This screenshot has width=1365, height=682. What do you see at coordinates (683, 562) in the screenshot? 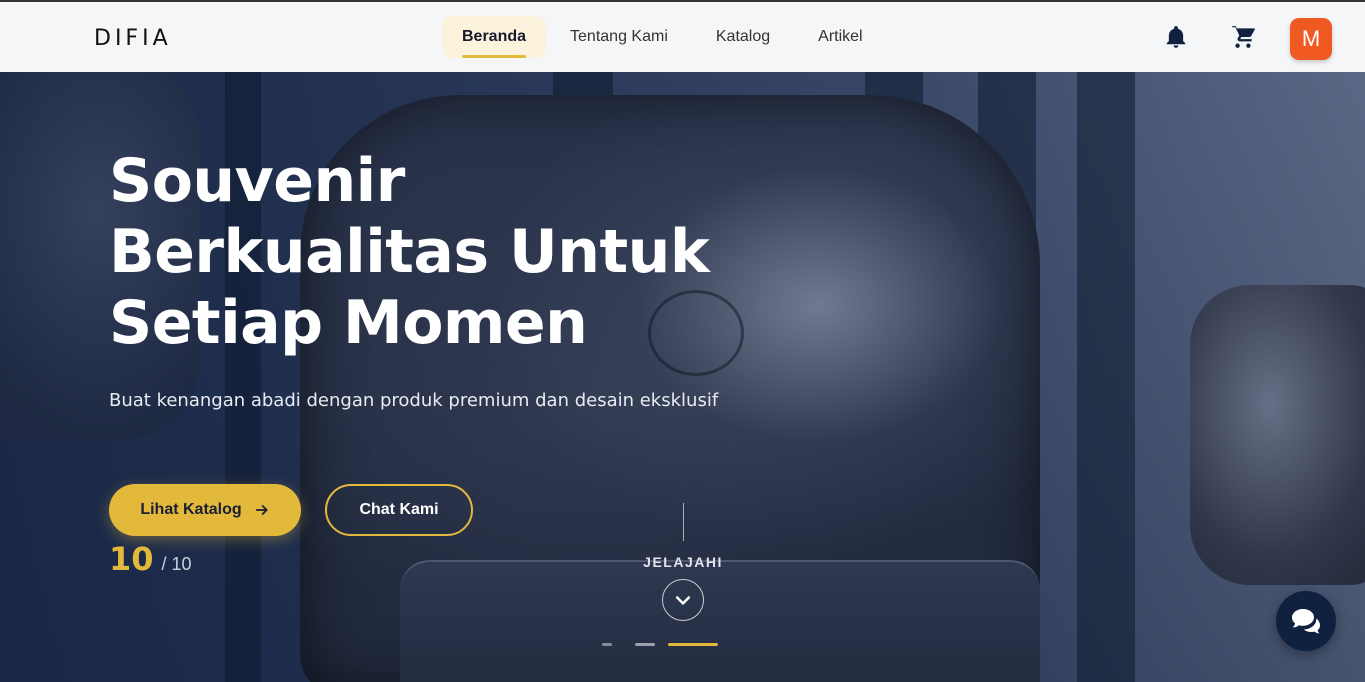
I see `explore-label: JELAJAHI` at bounding box center [683, 562].